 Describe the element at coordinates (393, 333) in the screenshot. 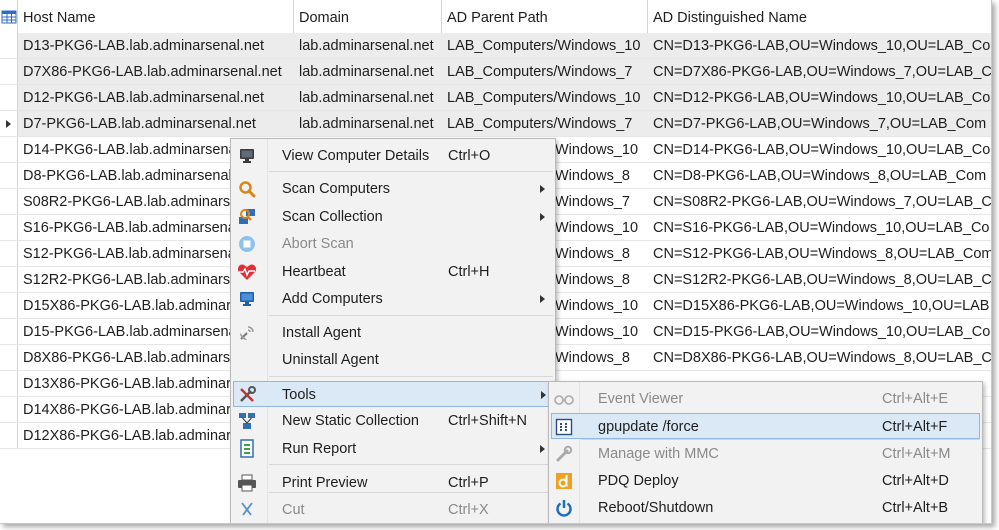

I see `menu-item-install-agent: Install Agent` at that location.